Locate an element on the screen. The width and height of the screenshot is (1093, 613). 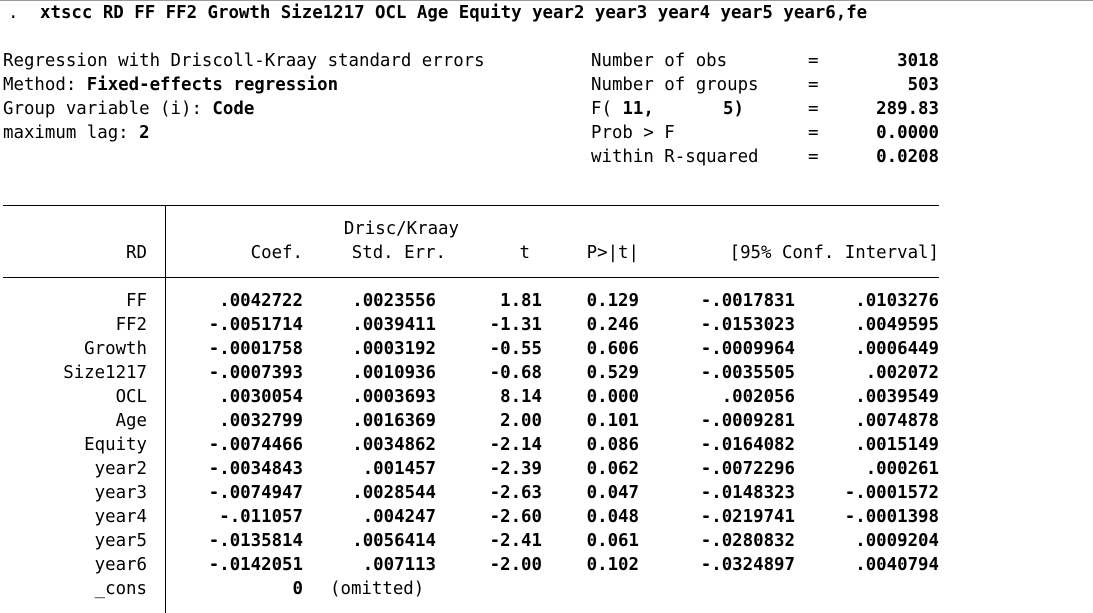
cell-se: .0023556 is located at coordinates (394, 301).